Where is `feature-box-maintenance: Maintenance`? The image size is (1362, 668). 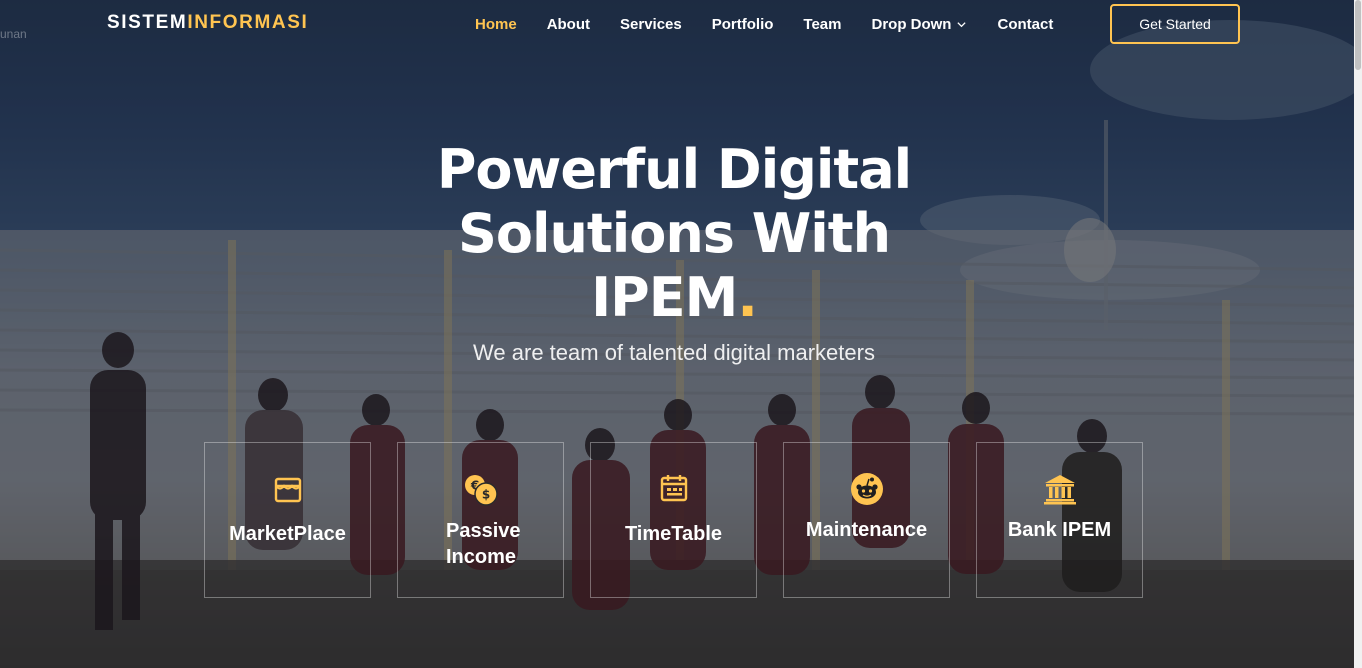
feature-box-maintenance: Maintenance is located at coordinates (866, 520).